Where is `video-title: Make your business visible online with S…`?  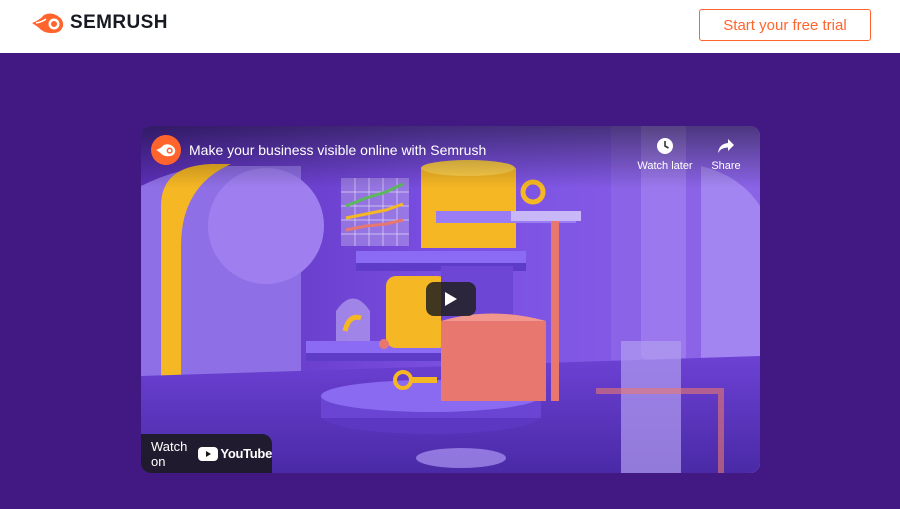
video-title: Make your business visible online with S… is located at coordinates (337, 150).